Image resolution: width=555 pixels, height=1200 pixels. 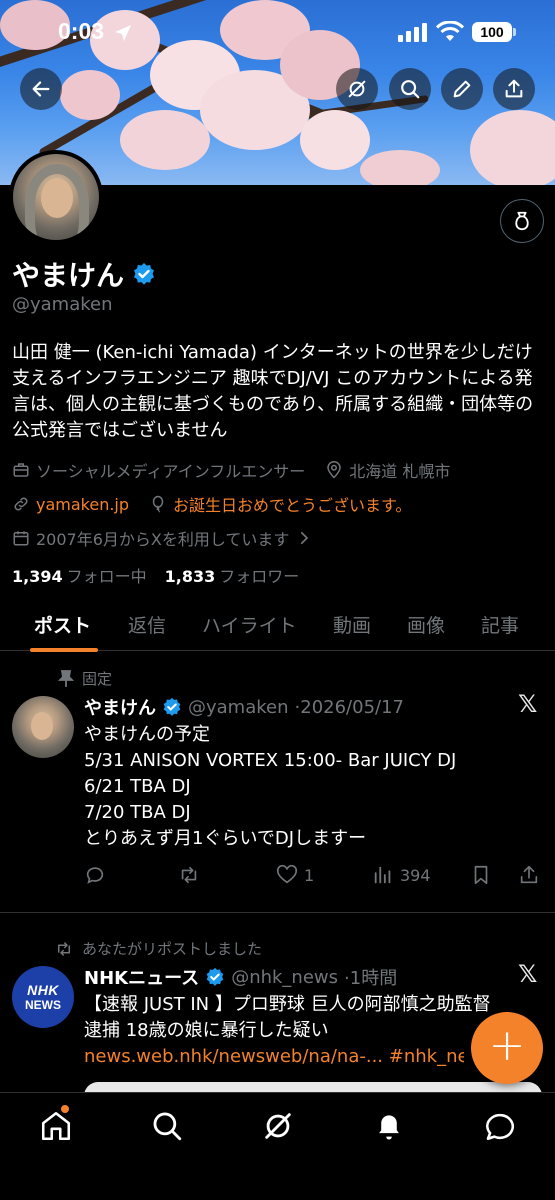 What do you see at coordinates (305, 538) in the screenshot?
I see `chevron-right-icon` at bounding box center [305, 538].